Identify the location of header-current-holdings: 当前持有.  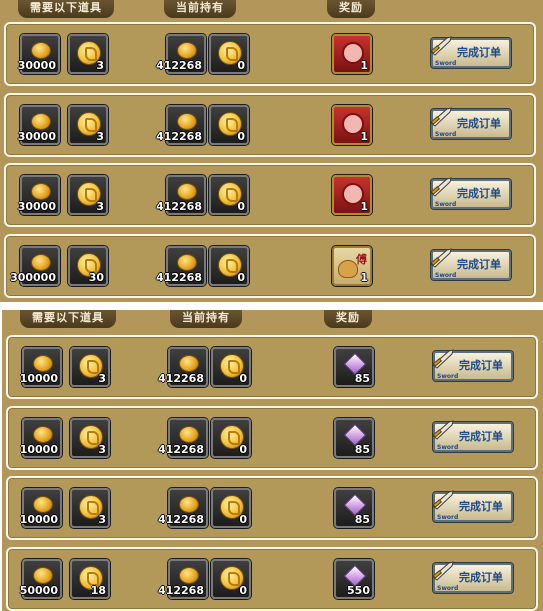
(200, 9).